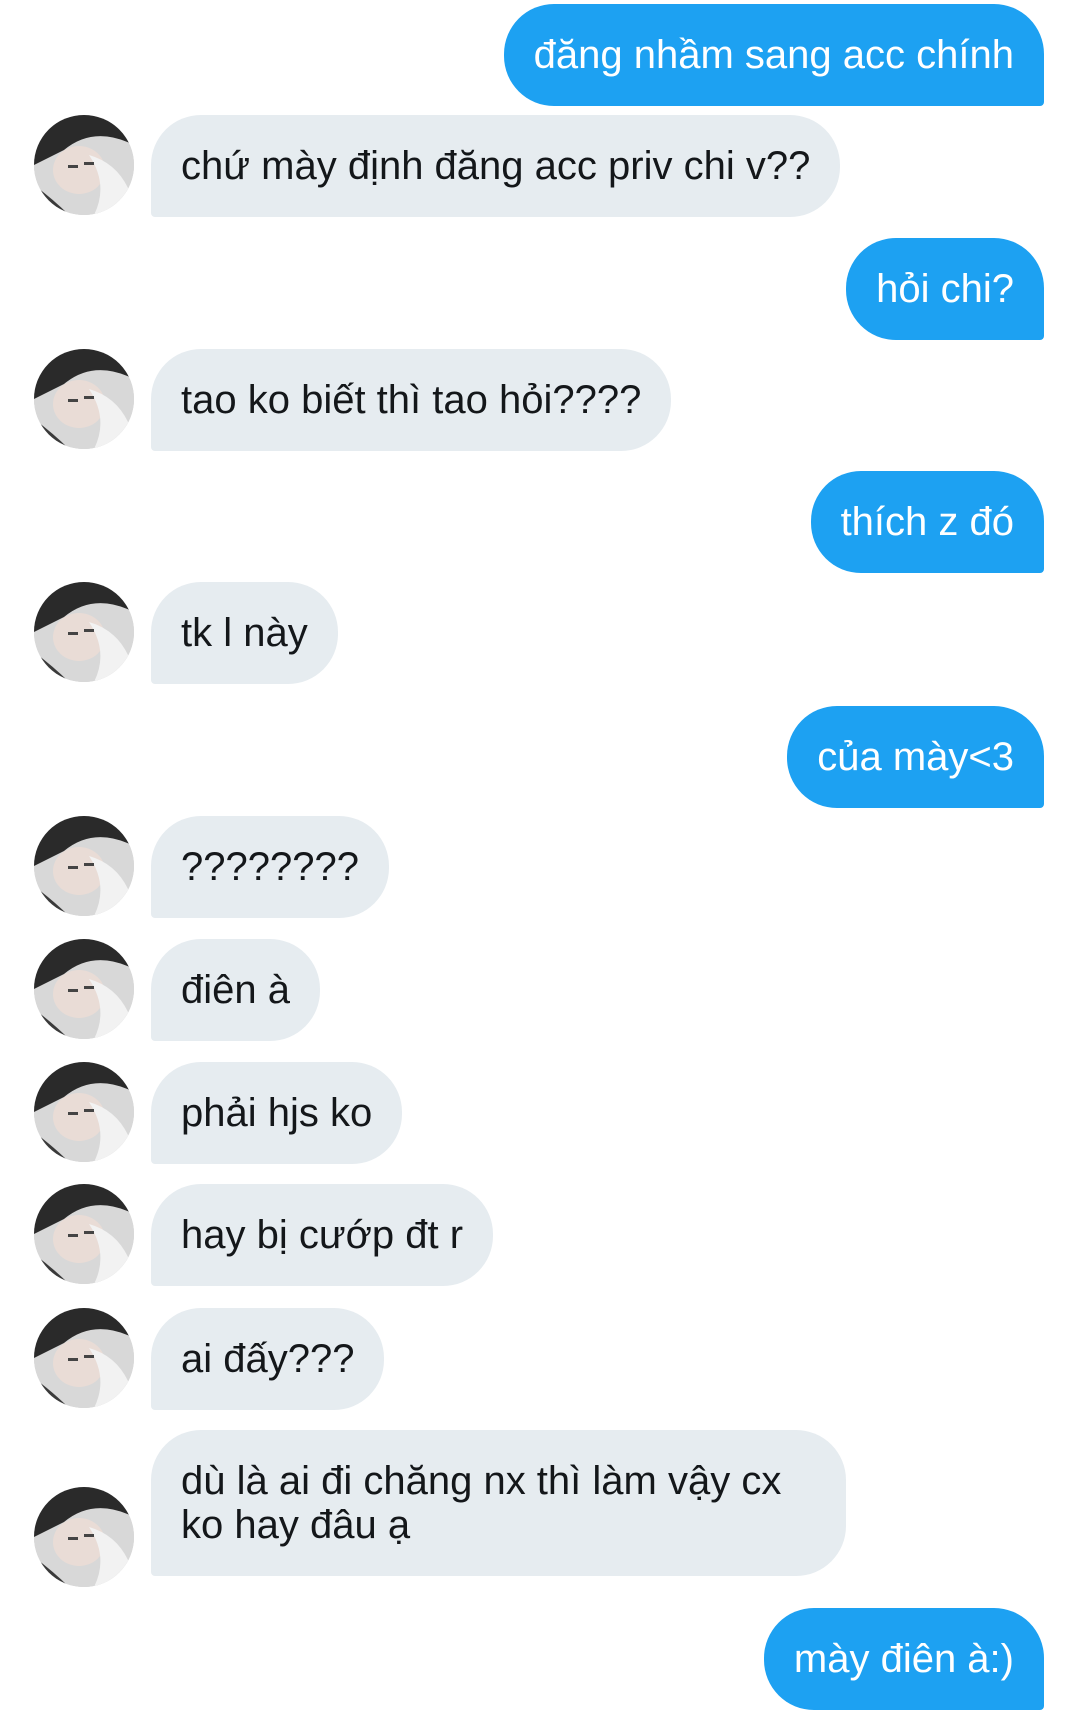  Describe the element at coordinates (268, 1359) in the screenshot. I see `incoming-message: ai đấy???` at that location.